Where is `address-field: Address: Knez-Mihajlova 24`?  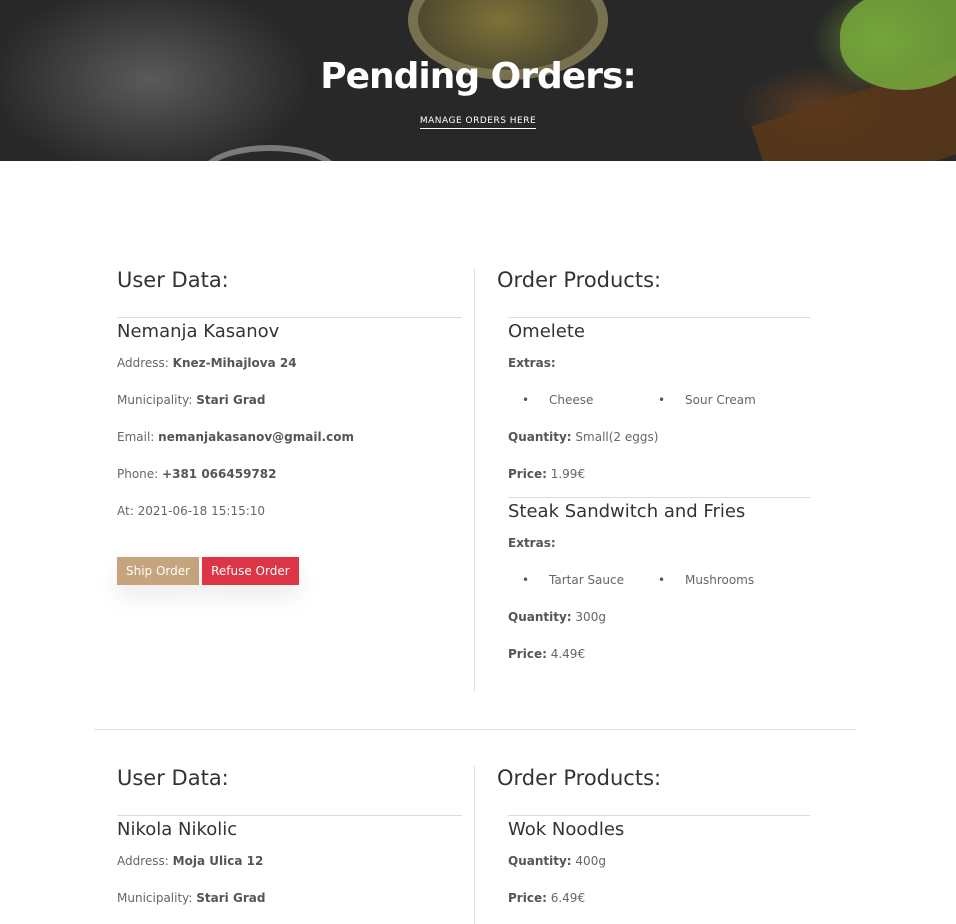
address-field: Address: Knez-Mihajlova 24 is located at coordinates (289, 374).